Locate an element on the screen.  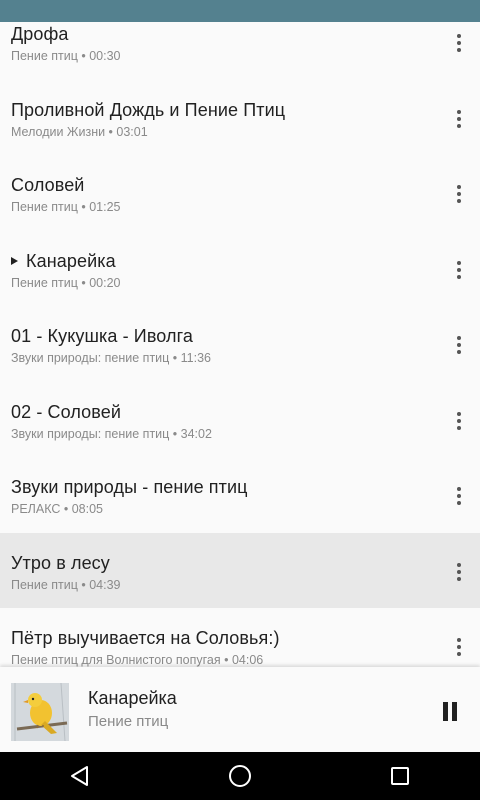
track-title: Утро в лесу is located at coordinates (221, 563).